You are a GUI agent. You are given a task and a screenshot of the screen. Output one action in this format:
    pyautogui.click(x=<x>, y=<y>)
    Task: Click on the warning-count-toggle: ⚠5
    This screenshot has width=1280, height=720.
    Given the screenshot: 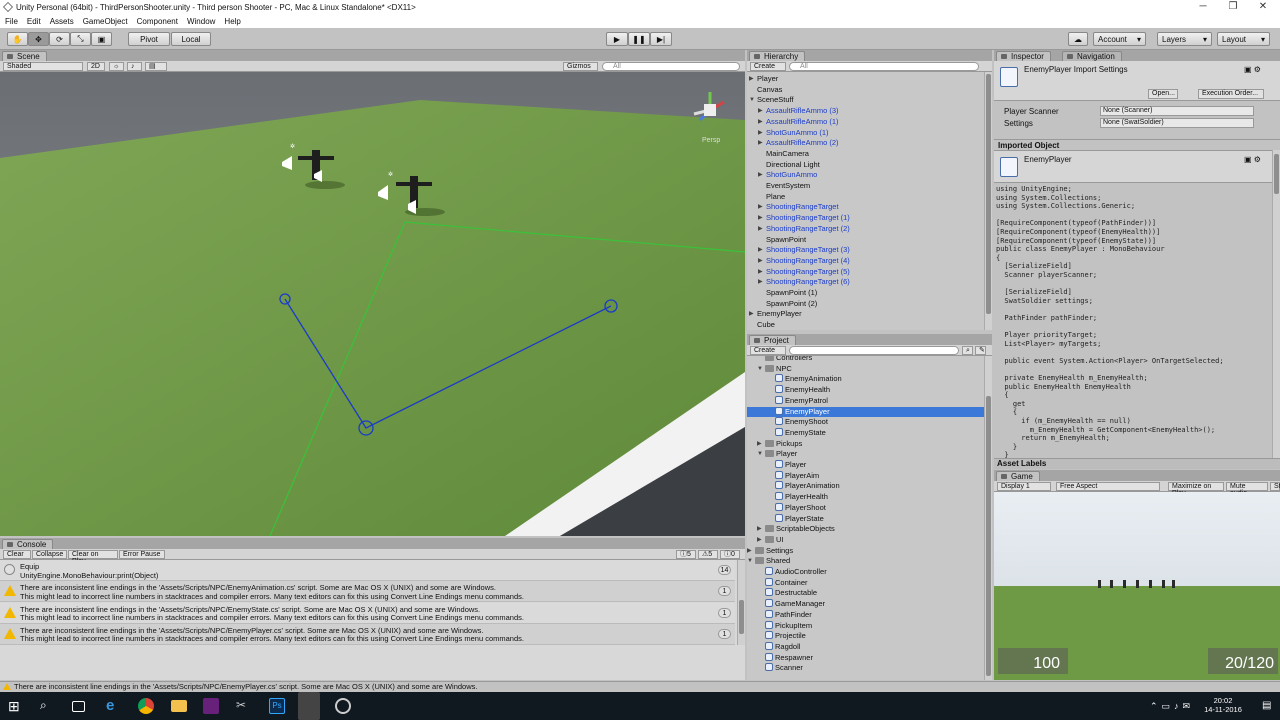 What is the action you would take?
    pyautogui.click(x=708, y=554)
    